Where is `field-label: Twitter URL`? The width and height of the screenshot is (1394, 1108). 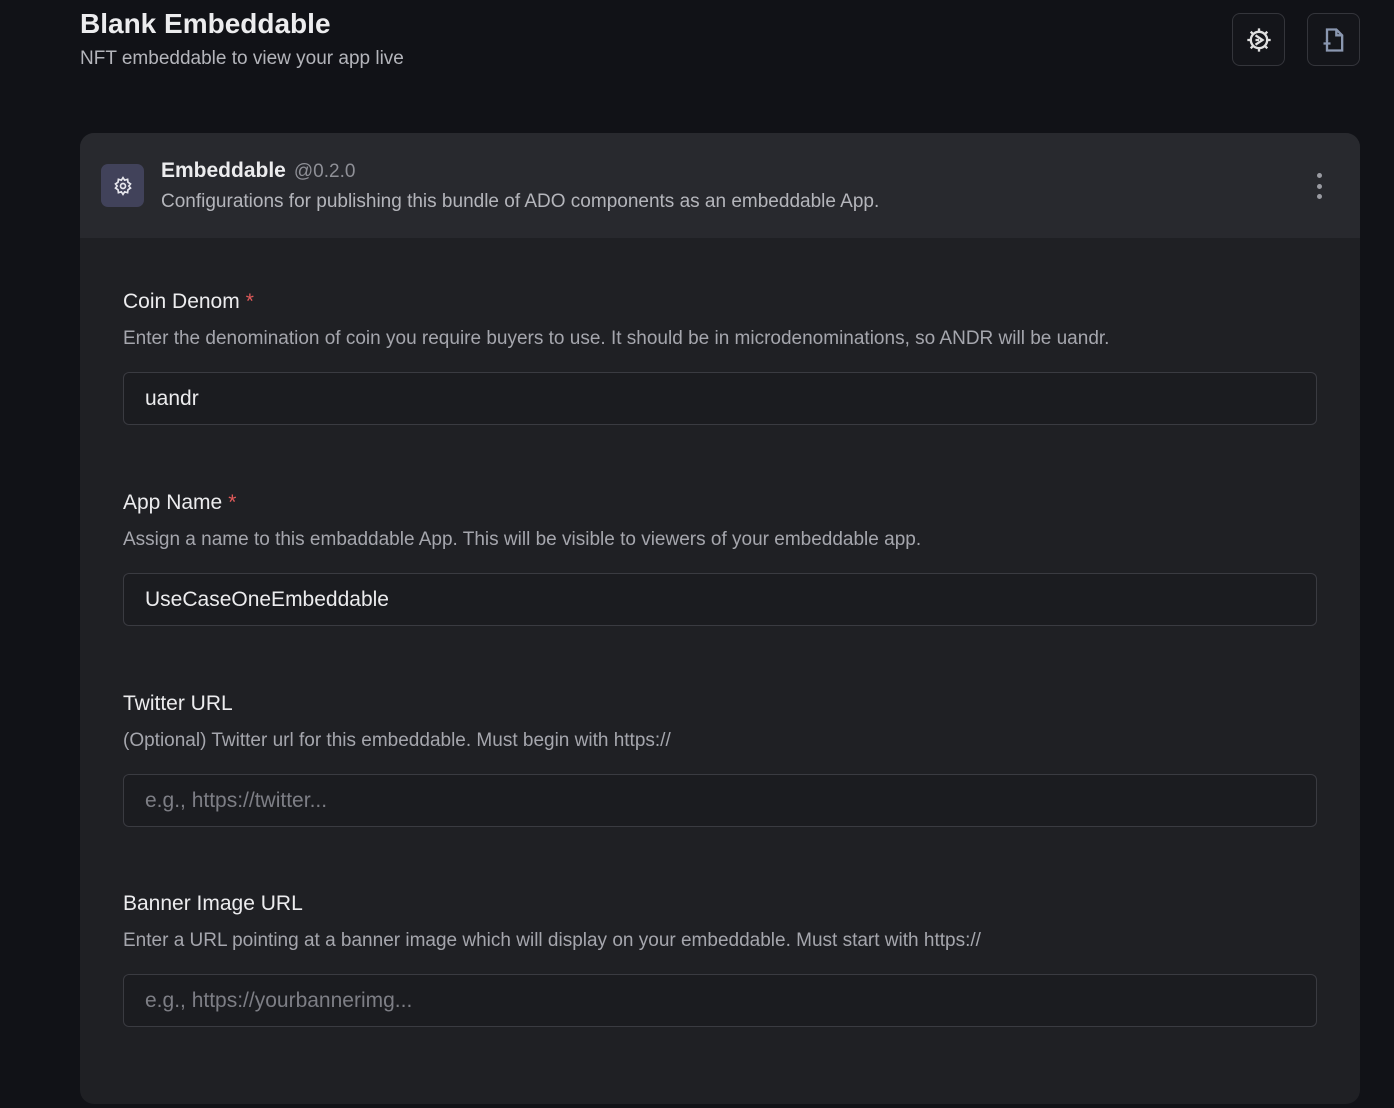 field-label: Twitter URL is located at coordinates (178, 703).